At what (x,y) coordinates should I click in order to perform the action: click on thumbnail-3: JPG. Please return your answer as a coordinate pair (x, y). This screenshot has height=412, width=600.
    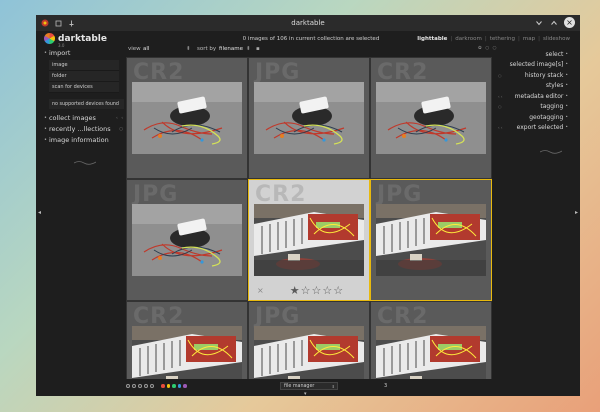
    Looking at the image, I should click on (187, 240).